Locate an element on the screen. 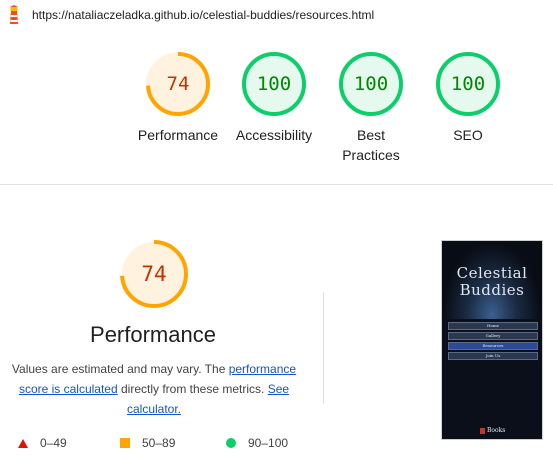 The image size is (553, 460). circle-icon is located at coordinates (231, 443).